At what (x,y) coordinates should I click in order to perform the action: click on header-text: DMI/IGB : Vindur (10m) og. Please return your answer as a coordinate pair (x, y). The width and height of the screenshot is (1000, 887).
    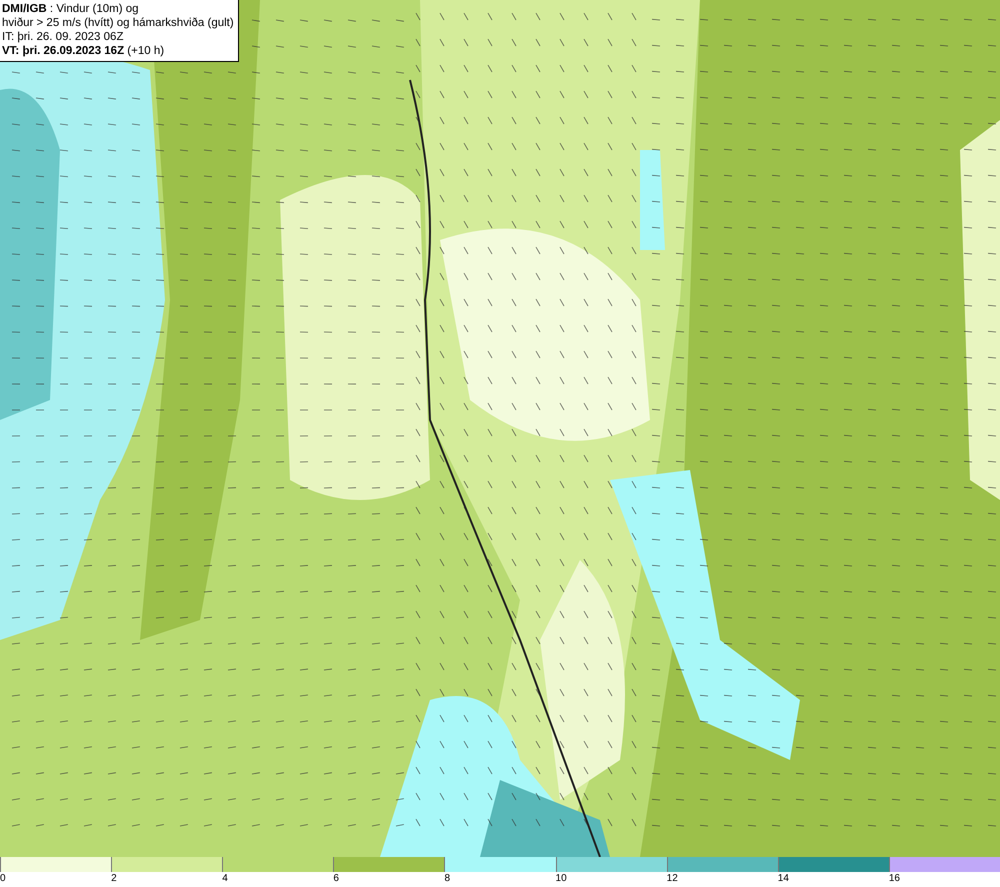
    Looking at the image, I should click on (71, 9).